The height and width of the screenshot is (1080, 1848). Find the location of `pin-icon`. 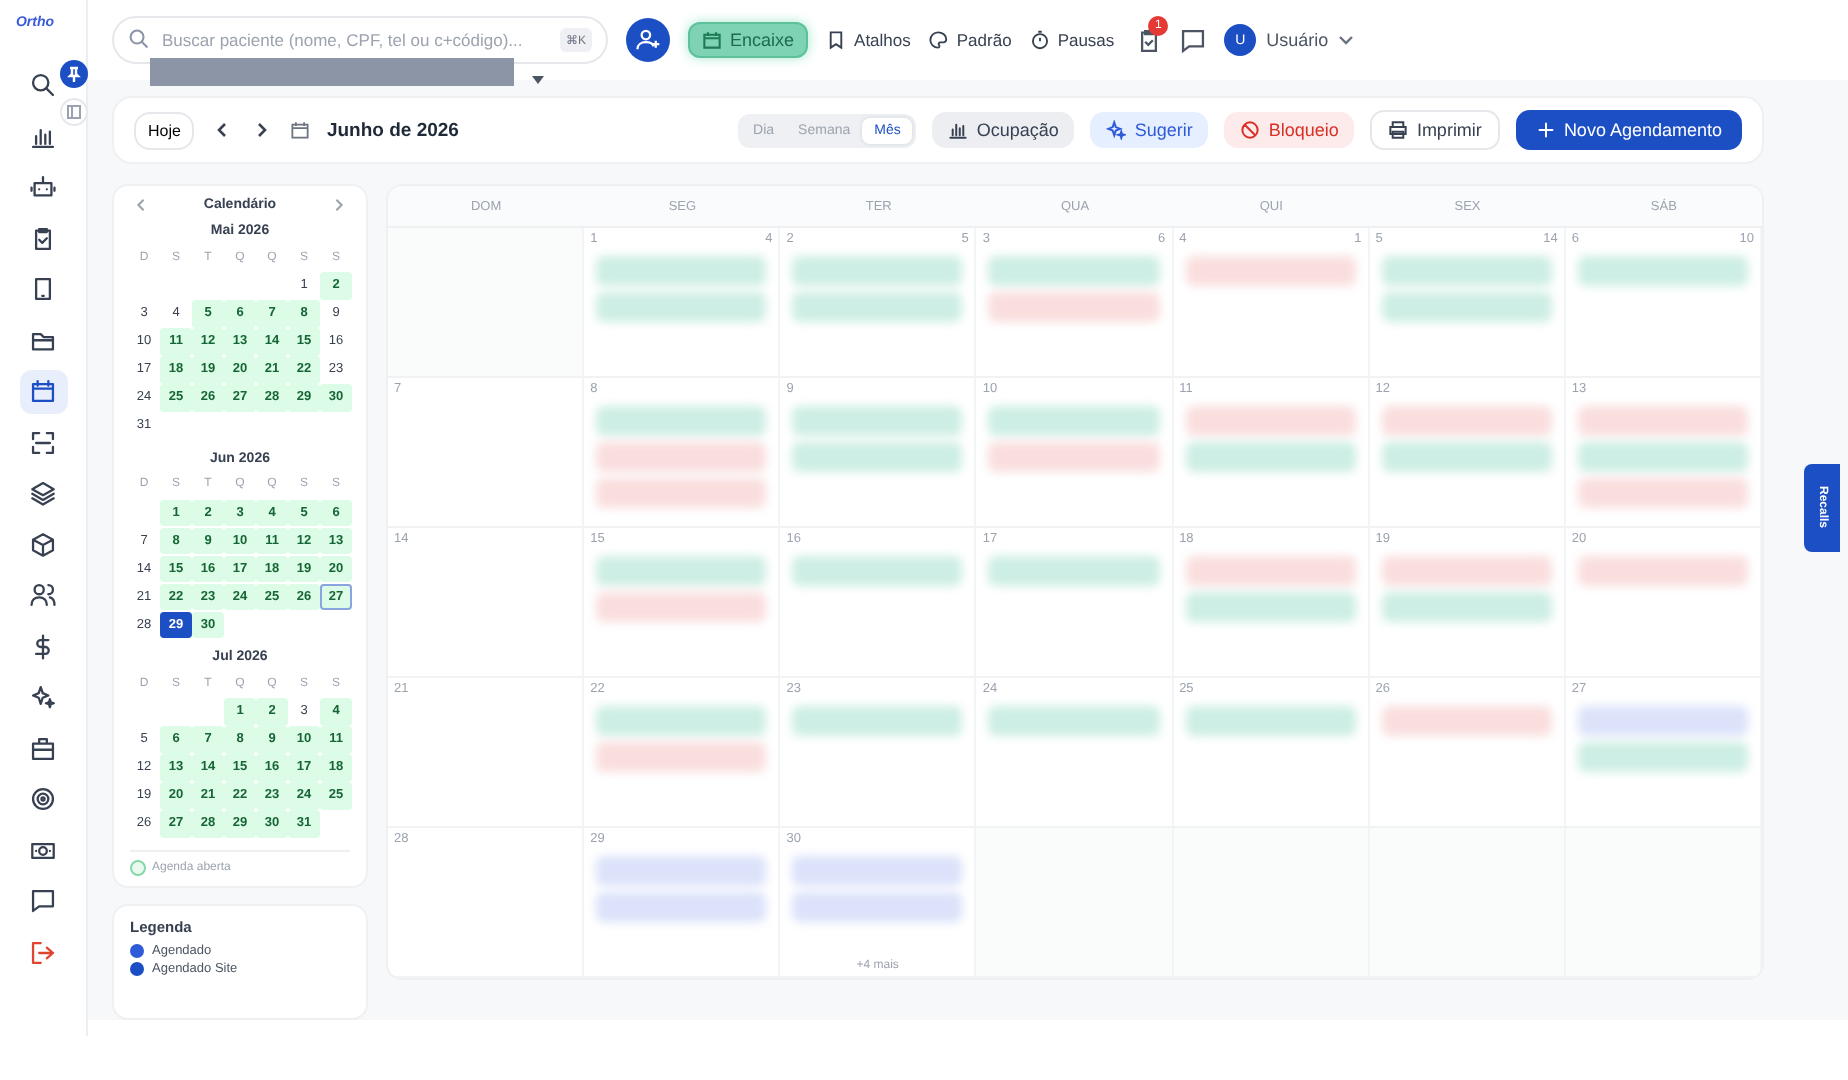

pin-icon is located at coordinates (74, 74).